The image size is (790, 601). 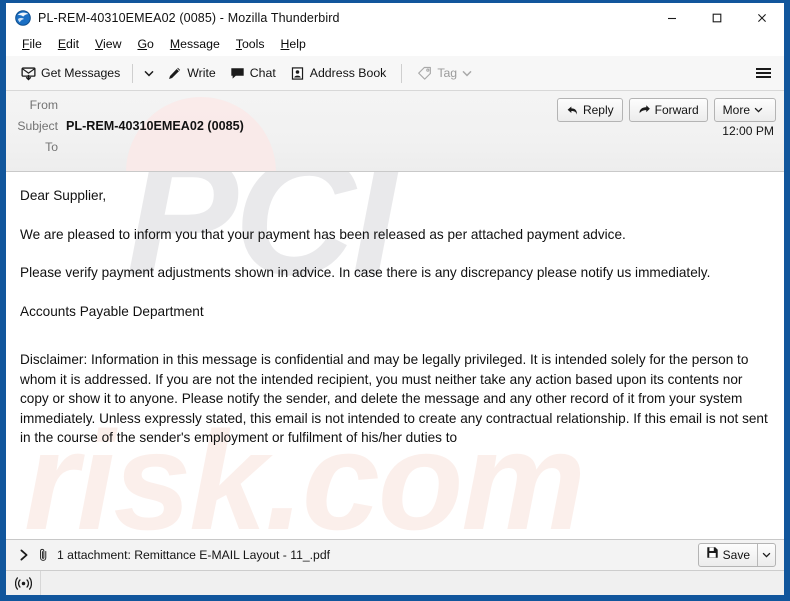 What do you see at coordinates (43, 105) in the screenshot?
I see `from-label: From` at bounding box center [43, 105].